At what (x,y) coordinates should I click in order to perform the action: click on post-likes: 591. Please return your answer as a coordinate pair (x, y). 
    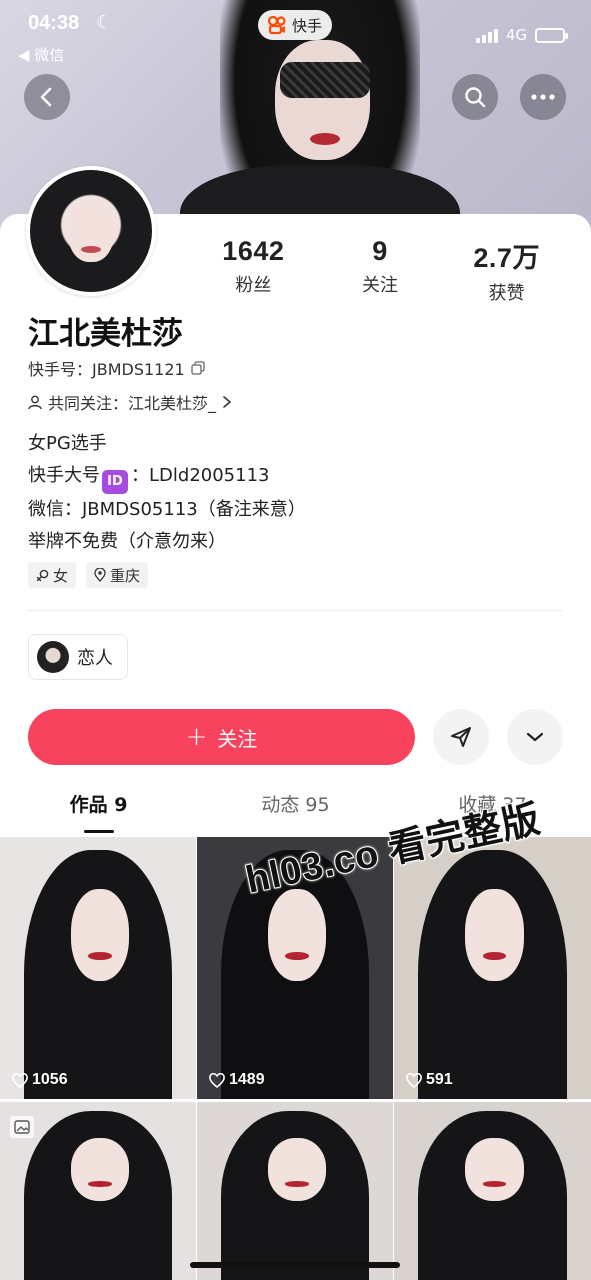
    Looking at the image, I should click on (429, 1080).